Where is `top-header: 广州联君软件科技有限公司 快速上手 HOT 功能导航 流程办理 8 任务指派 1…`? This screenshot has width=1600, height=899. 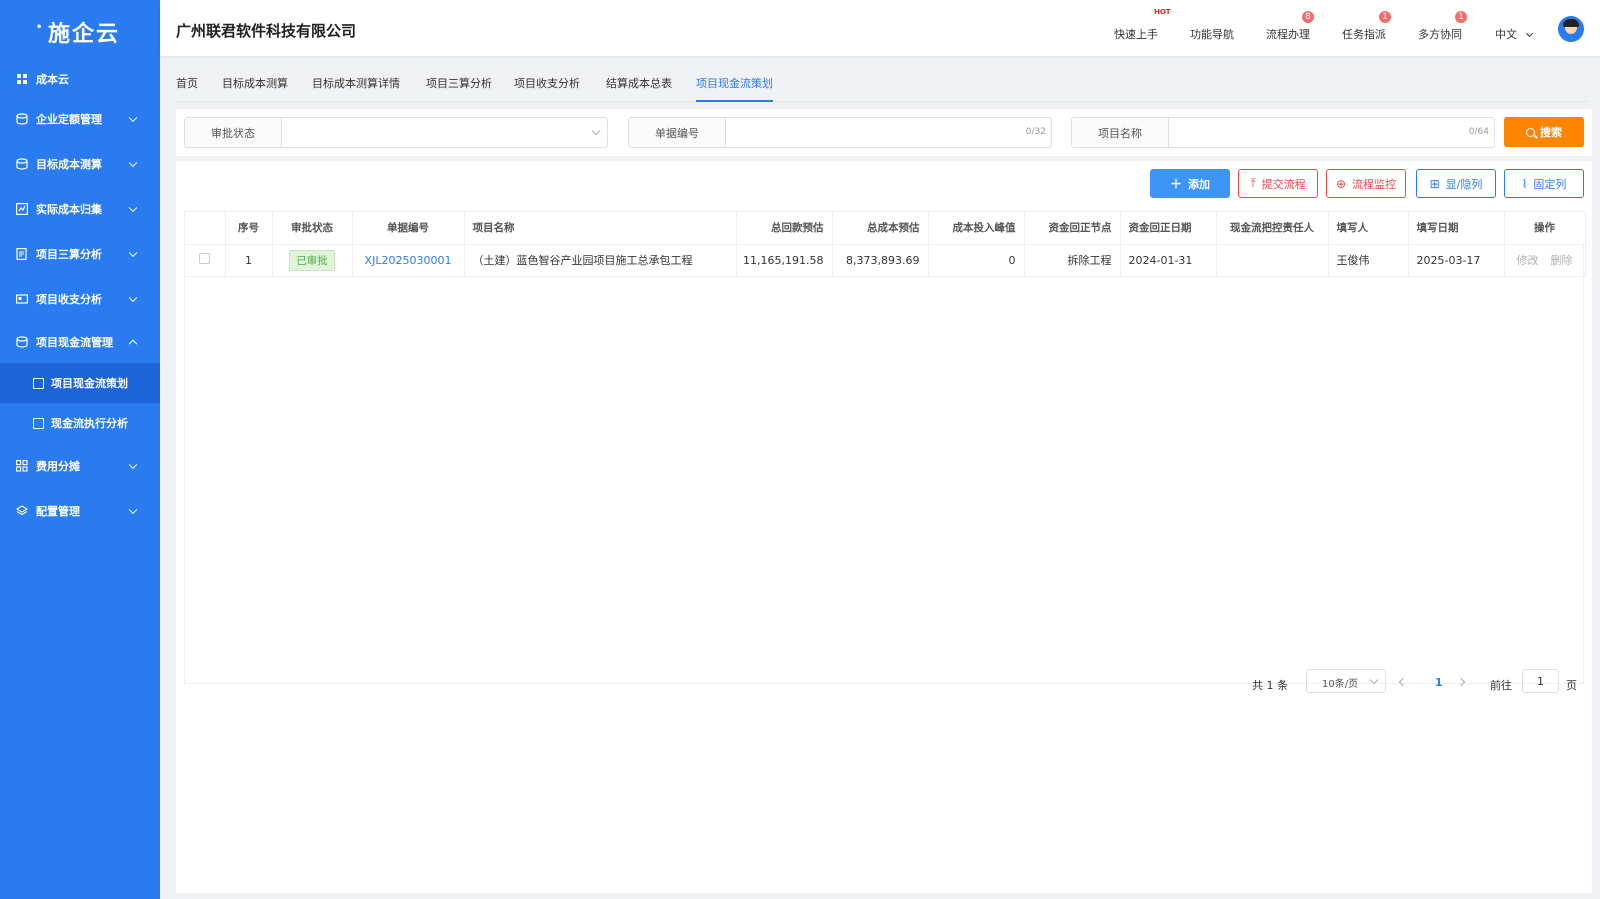 top-header: 广州联君软件科技有限公司 快速上手 HOT 功能导航 流程办理 8 任务指派 1… is located at coordinates (880, 28).